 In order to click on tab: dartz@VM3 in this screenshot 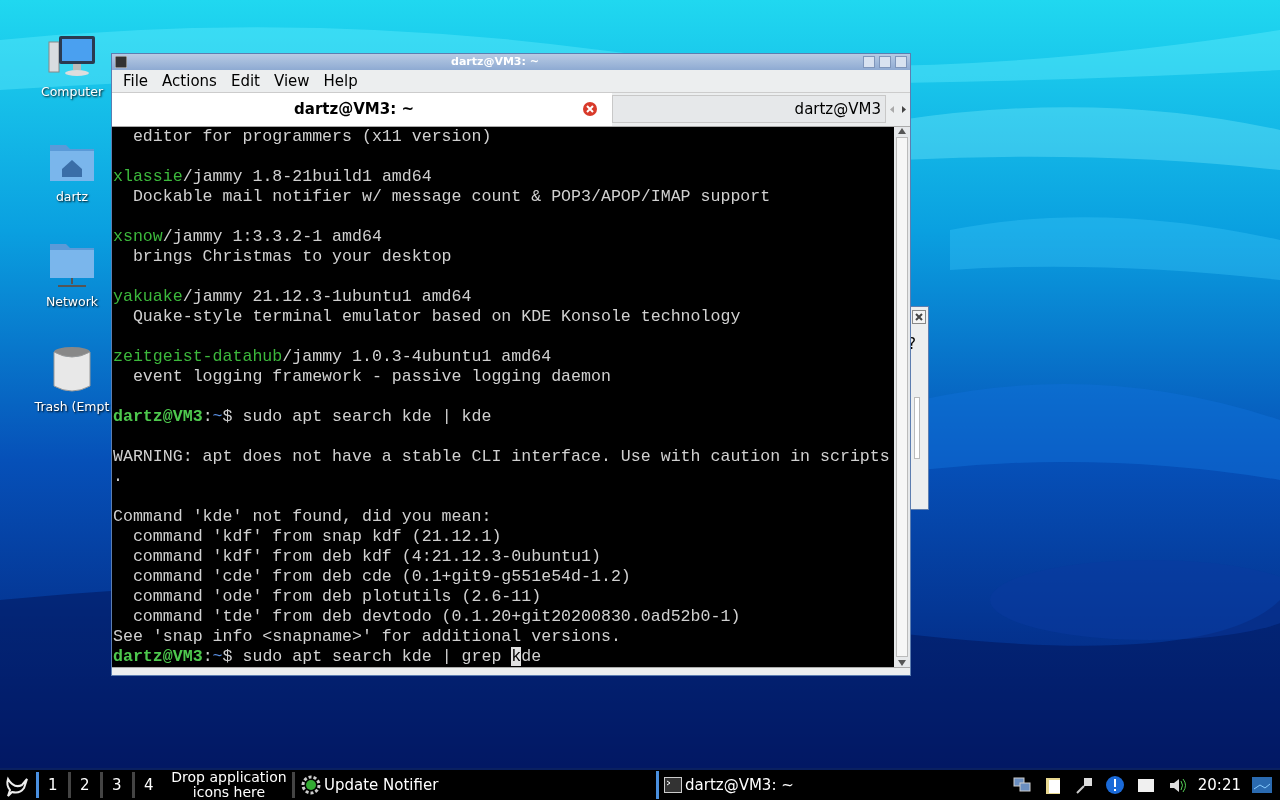, I will do `click(749, 108)`.